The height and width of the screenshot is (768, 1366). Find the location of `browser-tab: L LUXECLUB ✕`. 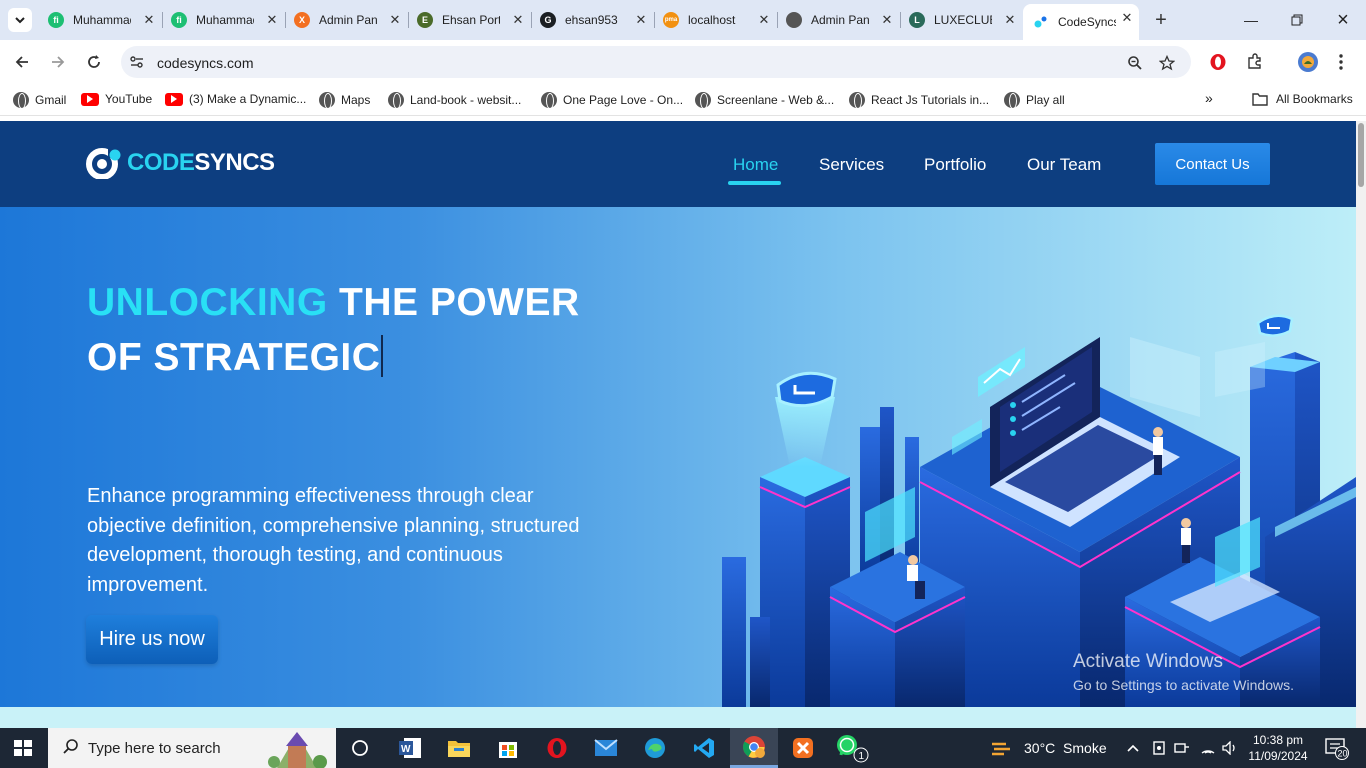

browser-tab: L LUXECLUB ✕ is located at coordinates (965, 20).